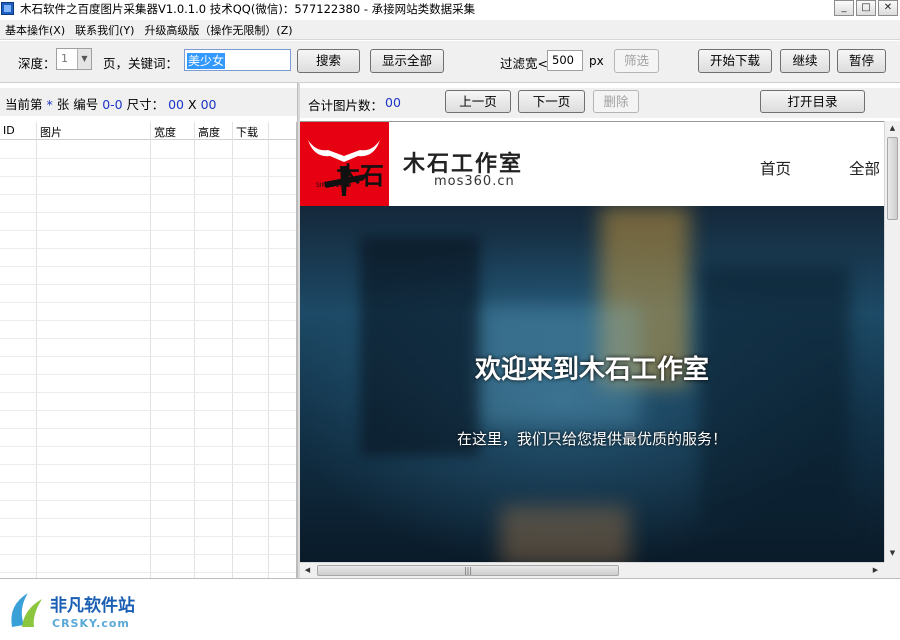 The height and width of the screenshot is (640, 900). Describe the element at coordinates (591, 439) in the screenshot. I see `hero-subtitle: 在这里，我们只给您提供最优质的服务！` at that location.